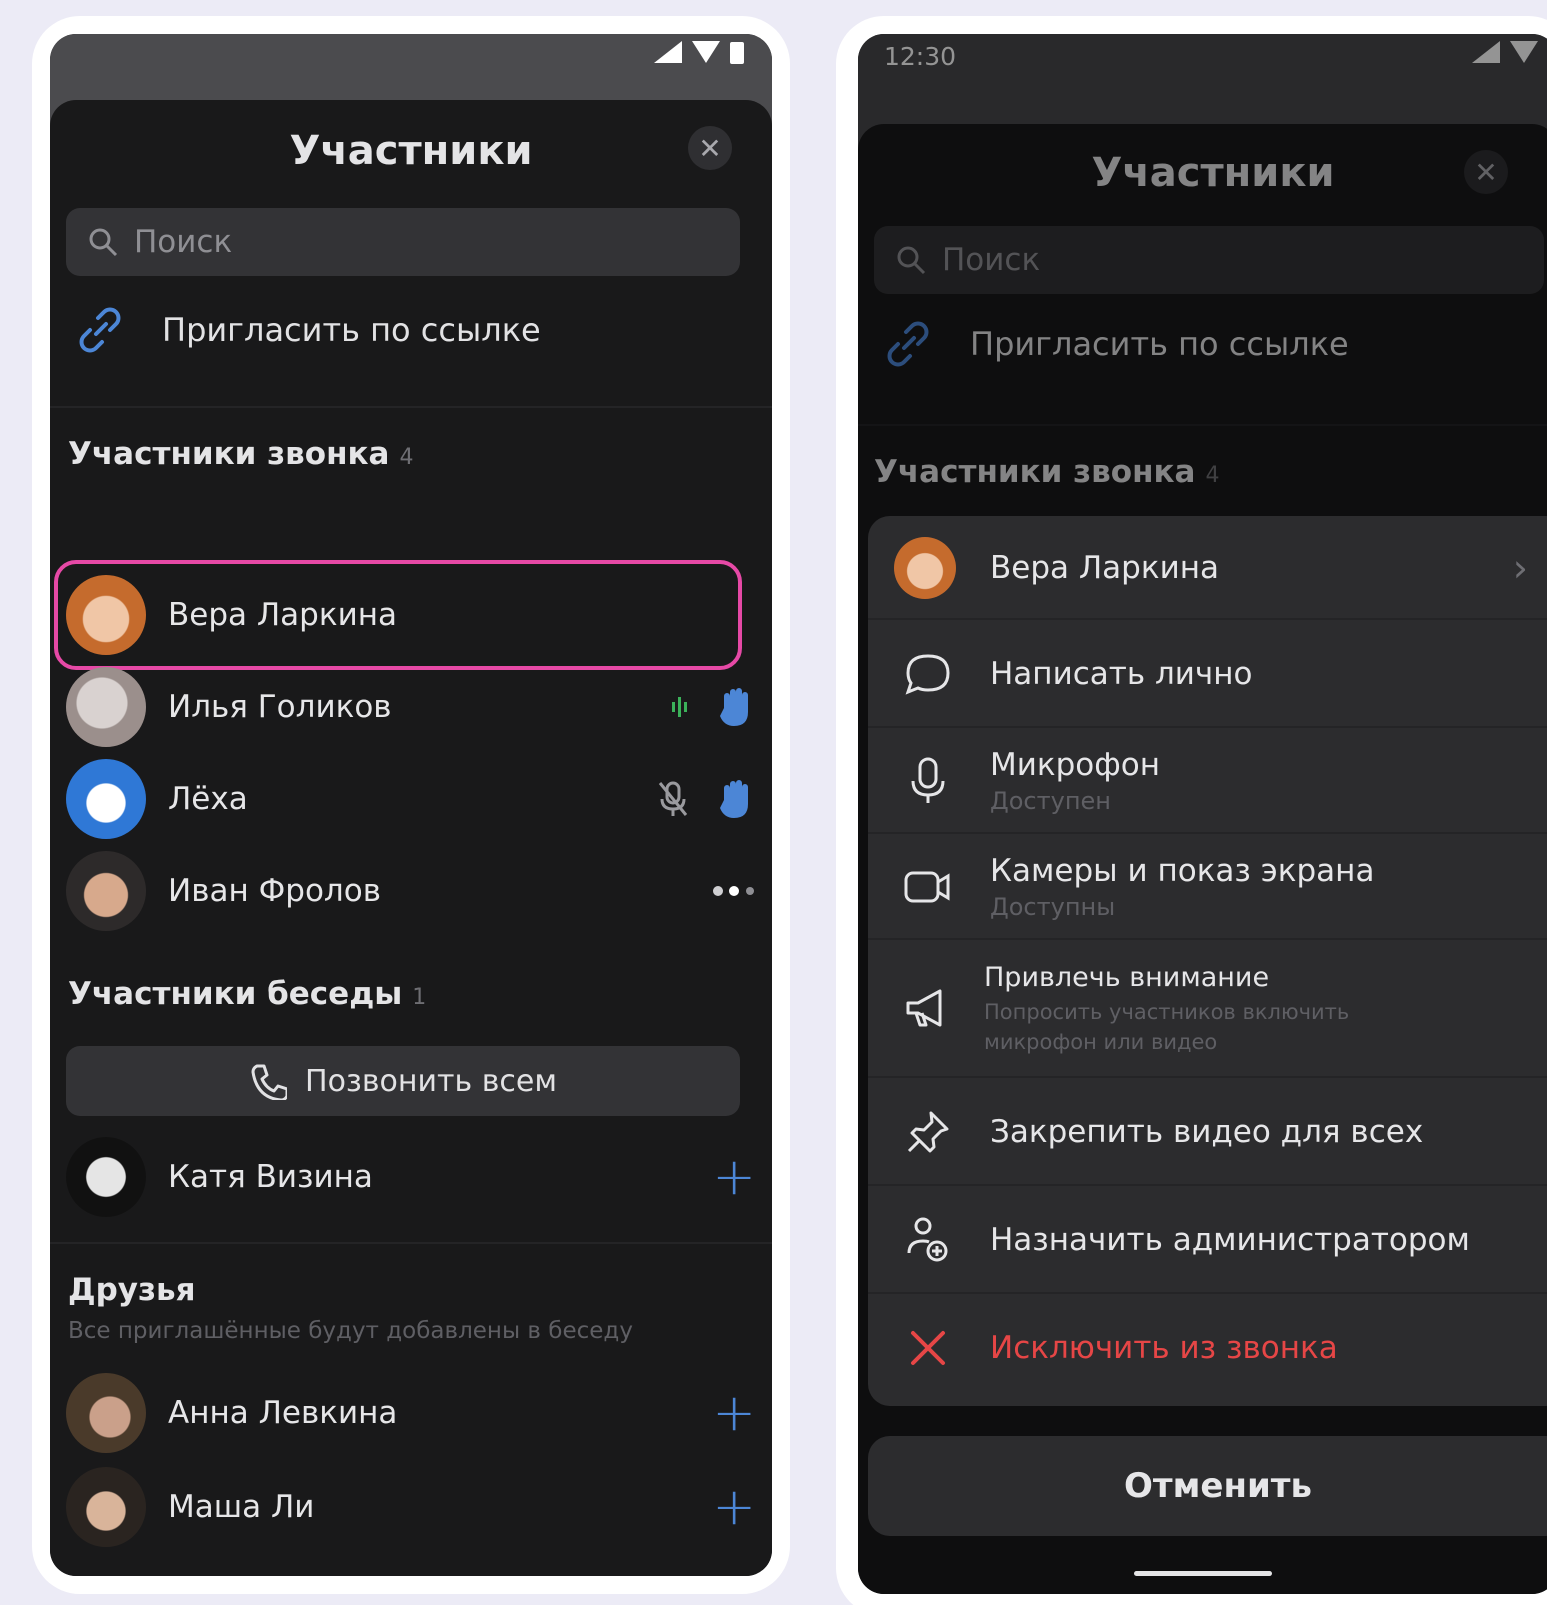  Describe the element at coordinates (1202, 1569) in the screenshot. I see `navigation-bar` at that location.